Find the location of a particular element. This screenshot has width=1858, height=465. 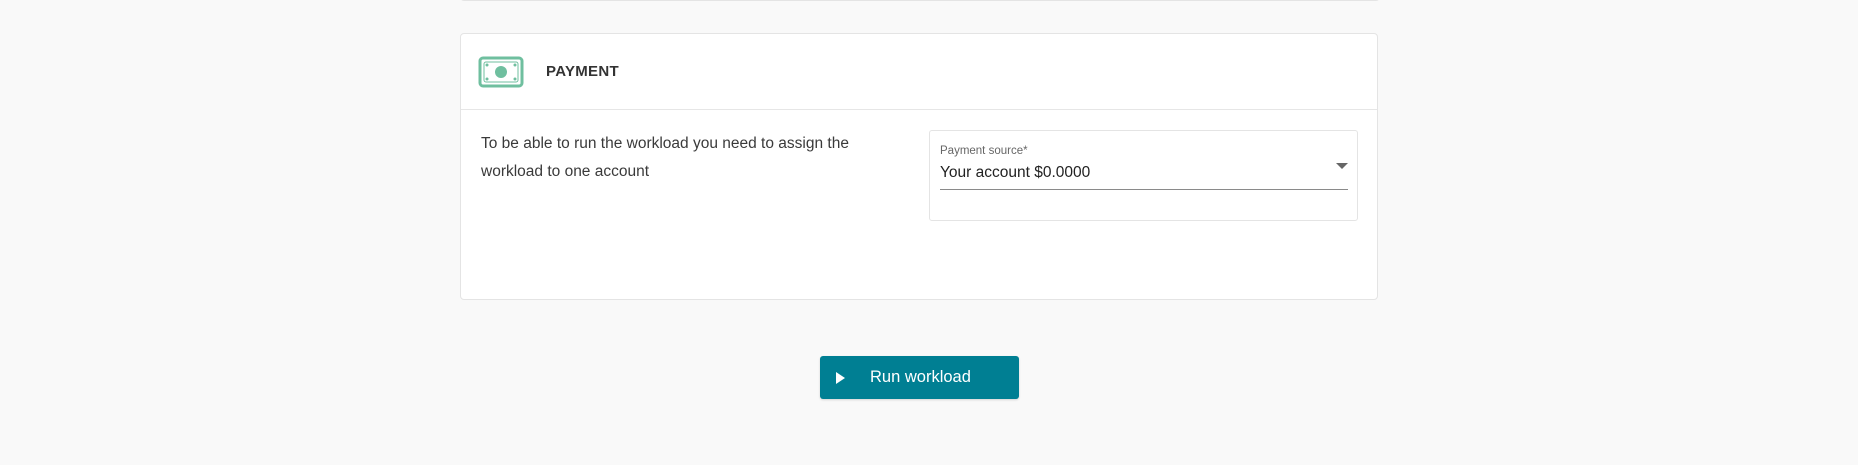

run-workload-button: Run workload is located at coordinates (919, 377).